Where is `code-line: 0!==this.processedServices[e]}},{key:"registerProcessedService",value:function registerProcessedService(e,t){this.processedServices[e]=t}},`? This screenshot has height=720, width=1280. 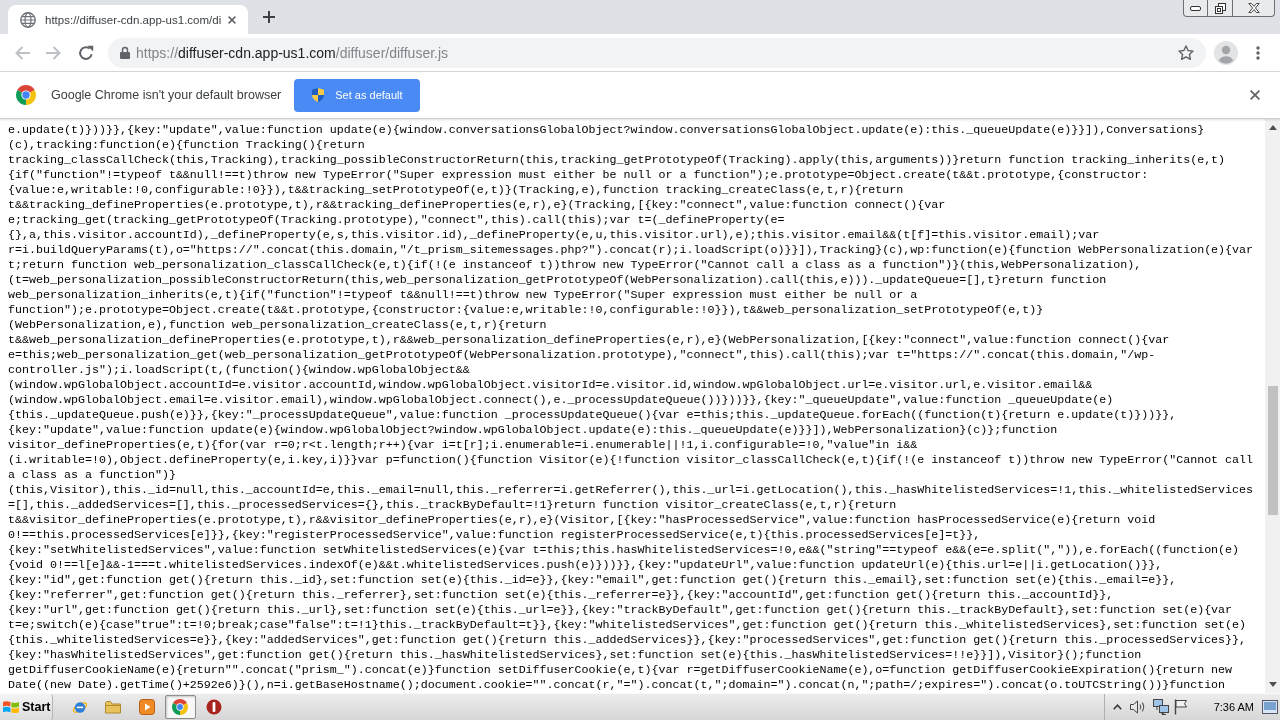 code-line: 0!==this.processedServices[e]}},{key:"registerProcessedService",value:function registerProcessedService(e,t){this.processedServices[e]=t}}, is located at coordinates (495, 535).